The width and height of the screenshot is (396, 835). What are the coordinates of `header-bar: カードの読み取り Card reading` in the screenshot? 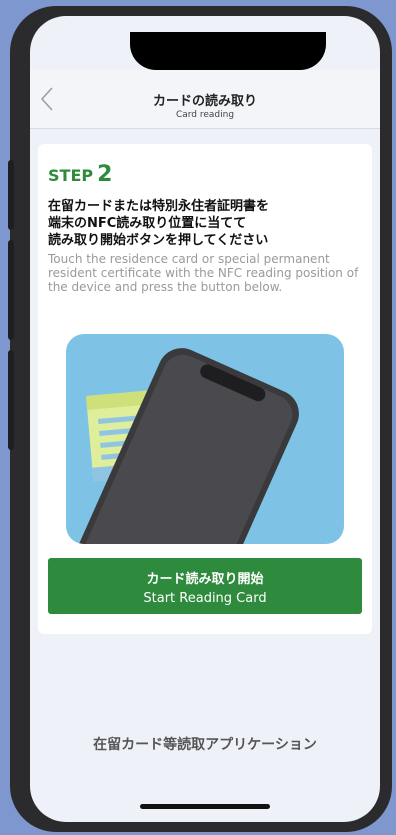 It's located at (205, 99).